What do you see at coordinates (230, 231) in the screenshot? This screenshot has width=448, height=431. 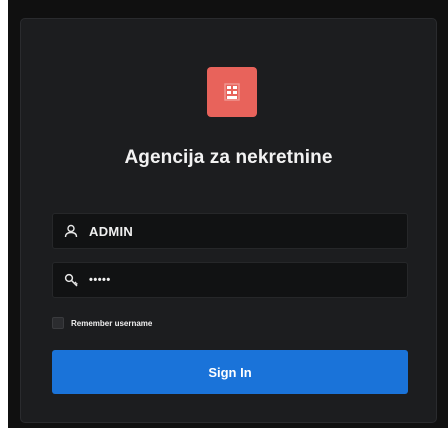 I see `username-field: ADMIN` at bounding box center [230, 231].